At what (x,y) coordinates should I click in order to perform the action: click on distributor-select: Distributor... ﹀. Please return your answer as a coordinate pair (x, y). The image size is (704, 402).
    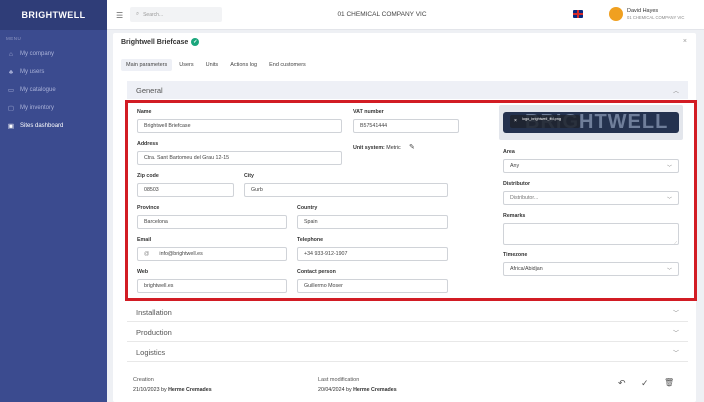
    Looking at the image, I should click on (591, 198).